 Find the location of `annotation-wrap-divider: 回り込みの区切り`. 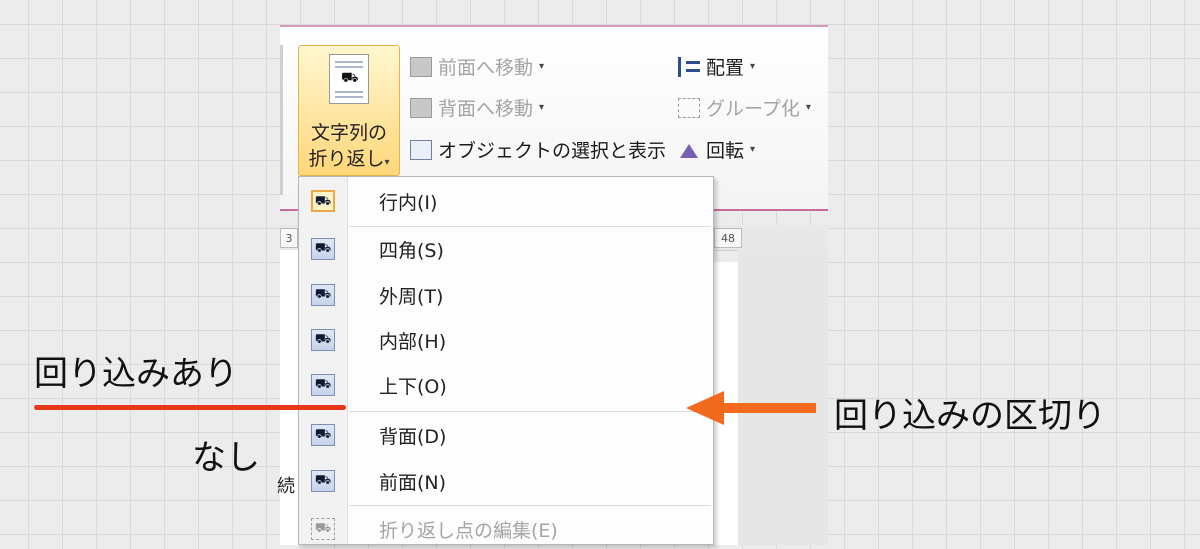

annotation-wrap-divider: 回り込みの区切り is located at coordinates (970, 416).